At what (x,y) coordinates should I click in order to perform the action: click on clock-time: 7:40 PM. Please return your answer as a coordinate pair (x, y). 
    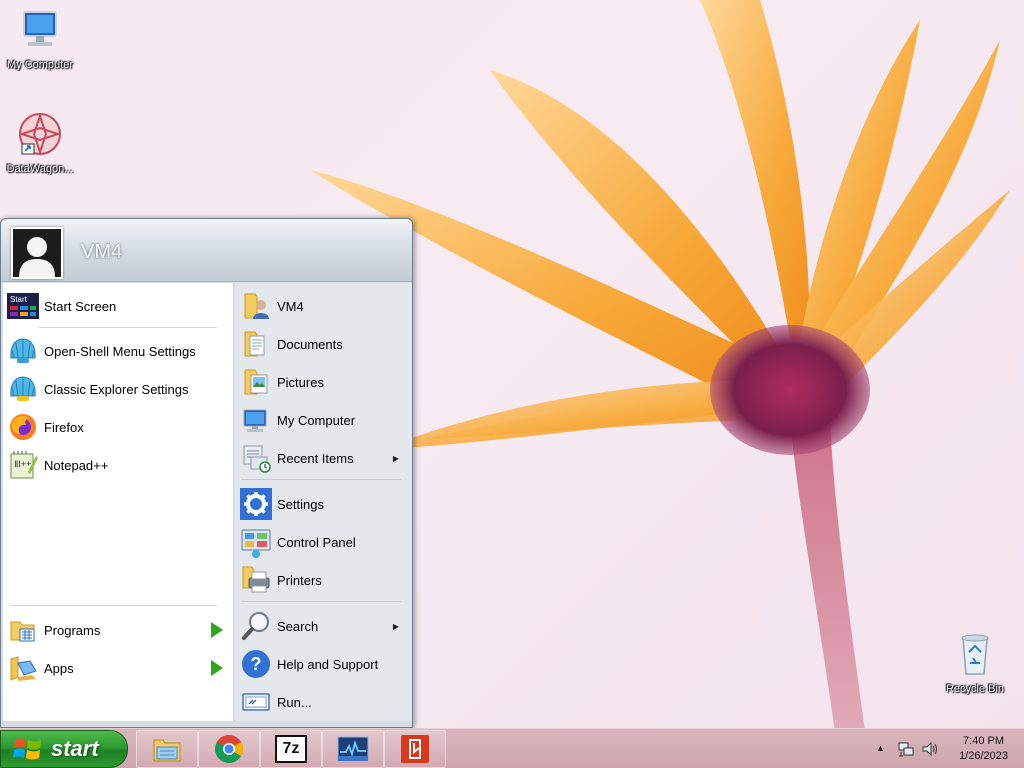
    Looking at the image, I should click on (984, 741).